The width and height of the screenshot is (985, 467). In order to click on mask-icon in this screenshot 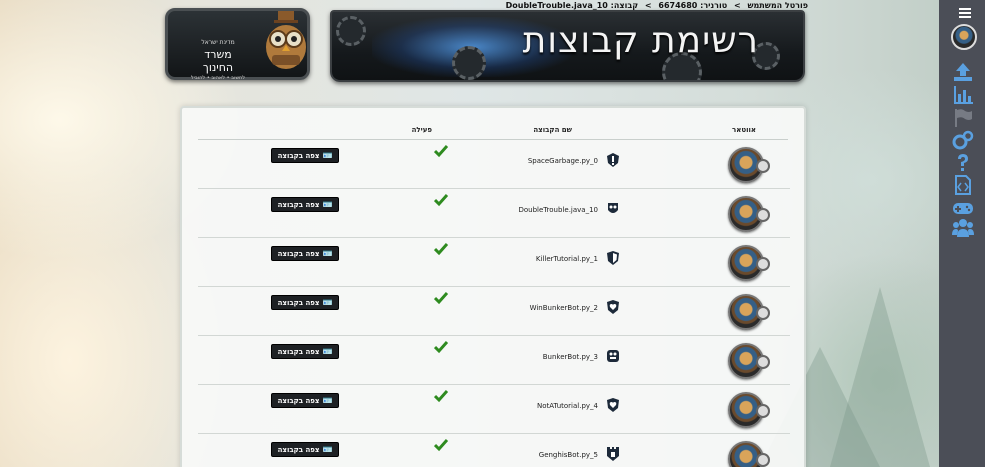, I will do `click(613, 208)`.